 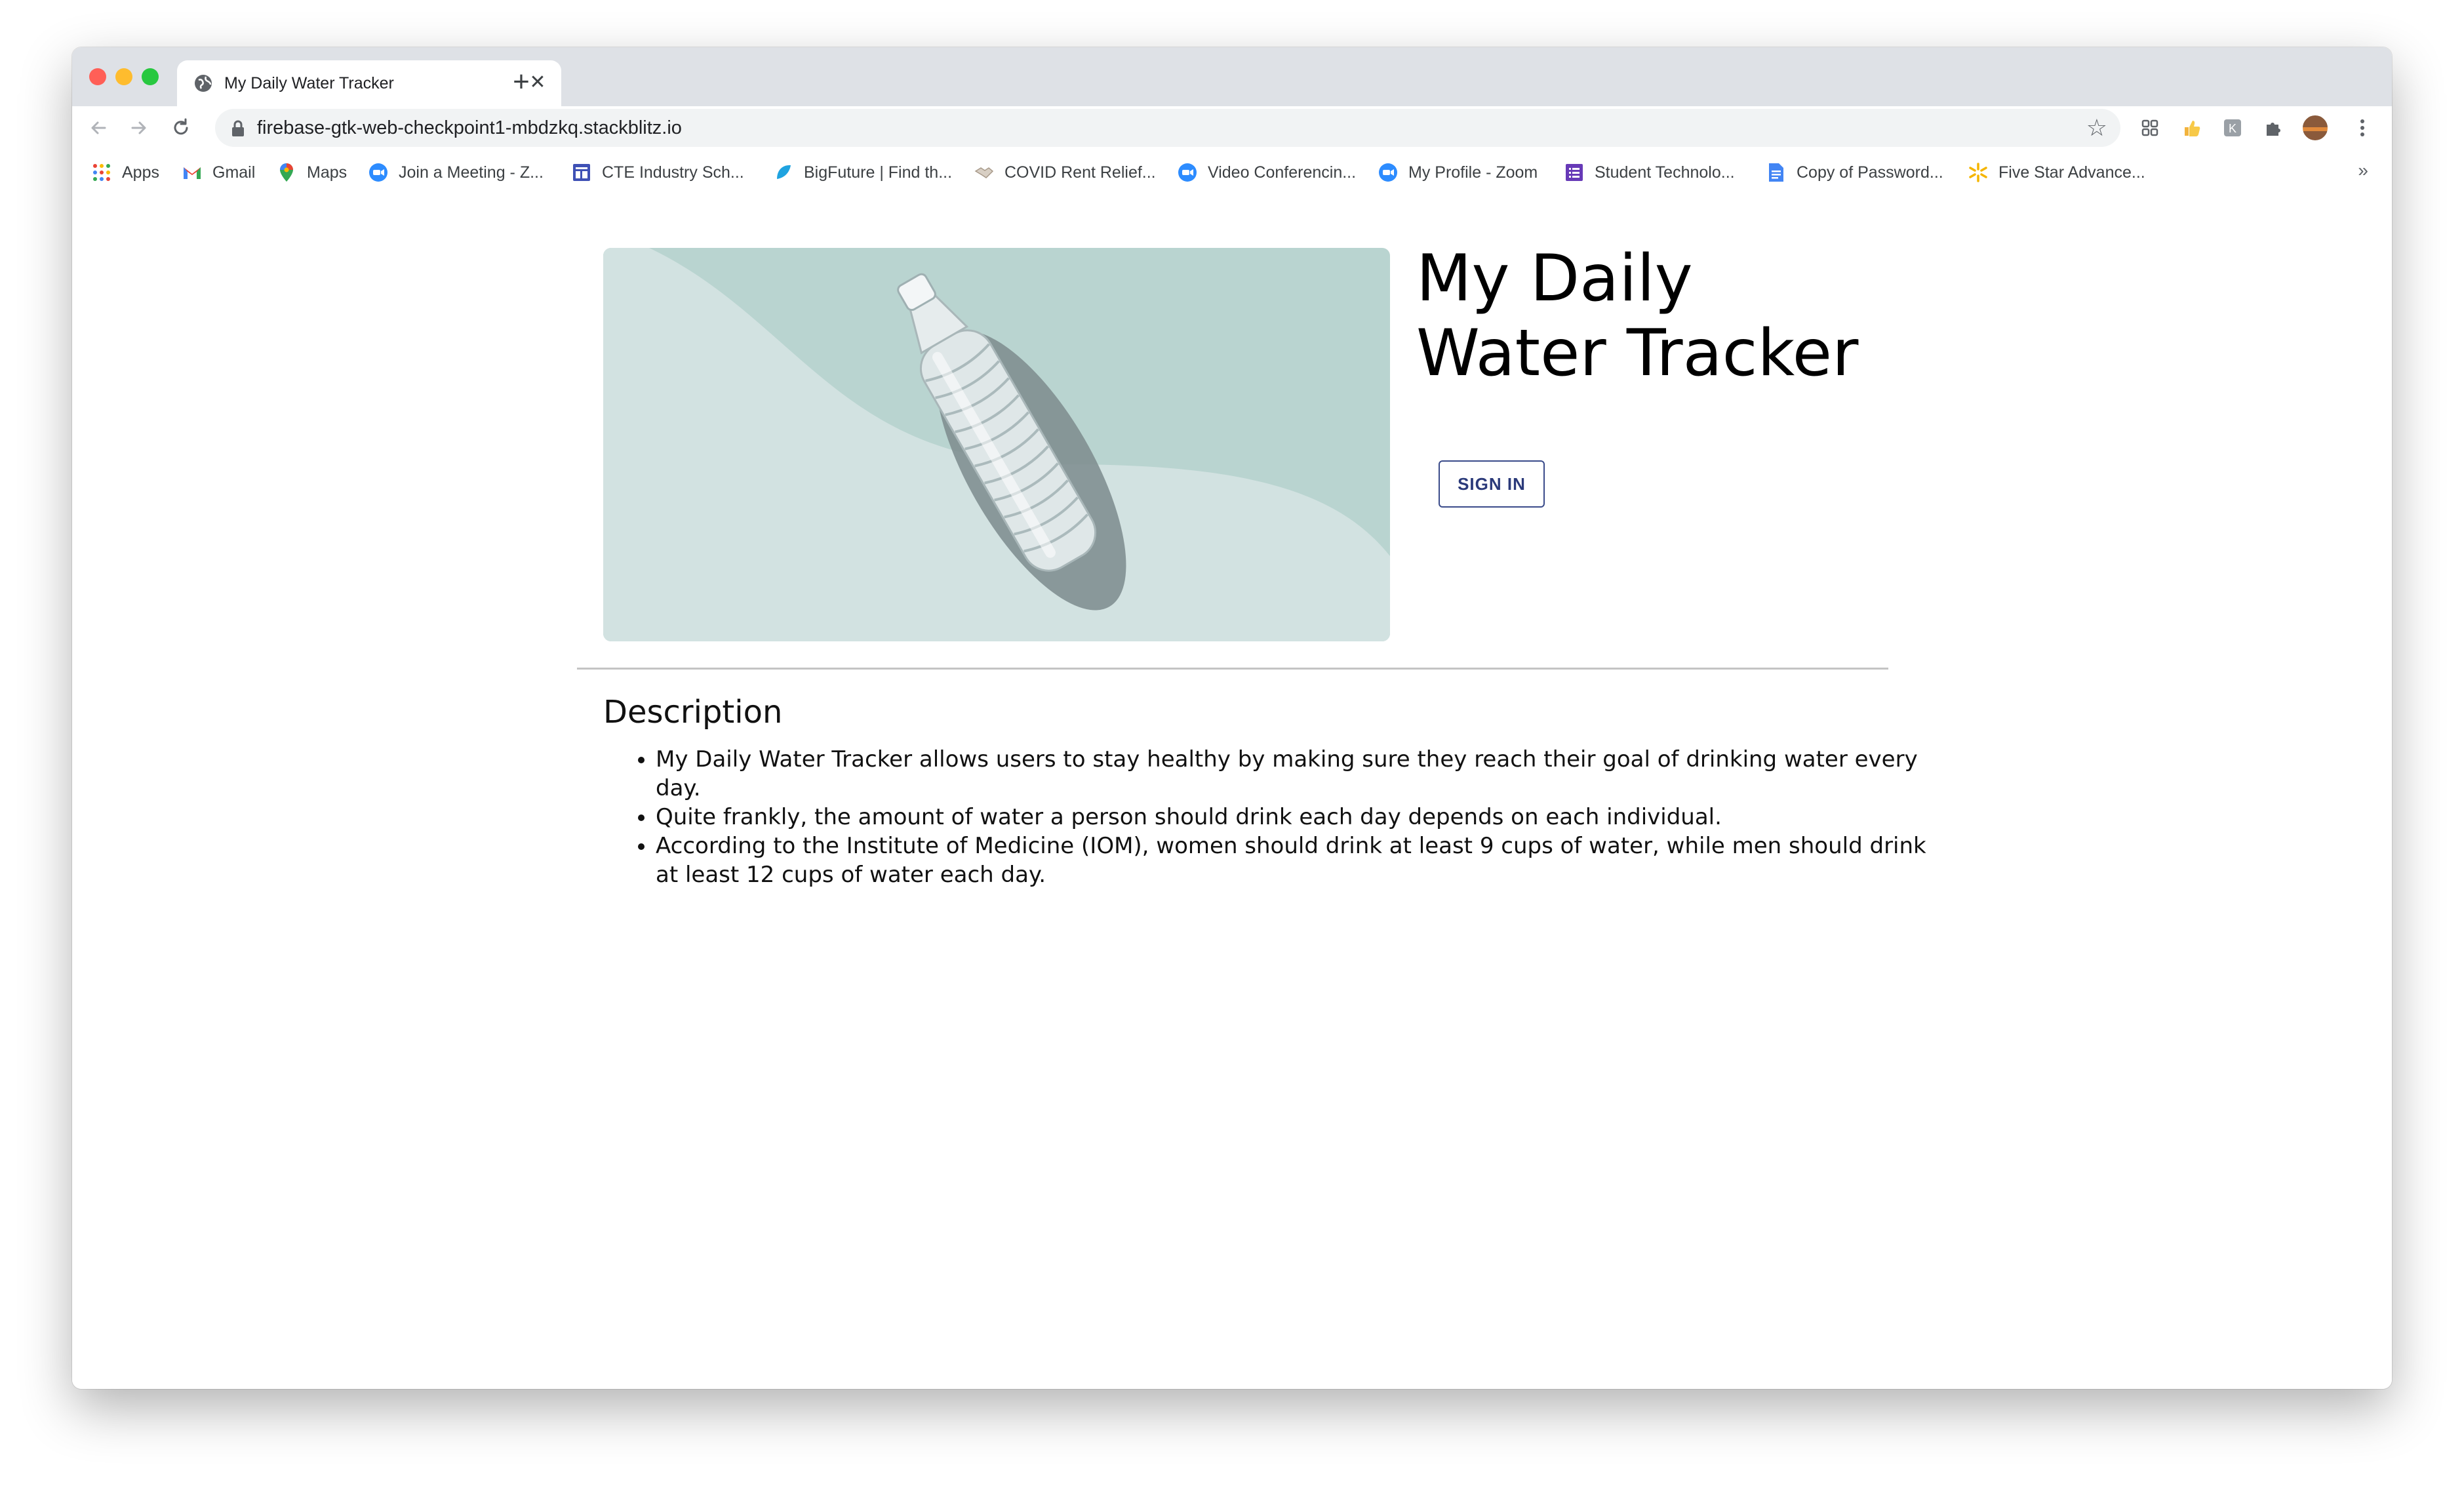 What do you see at coordinates (286, 172) in the screenshot?
I see `maps-pin-icon` at bounding box center [286, 172].